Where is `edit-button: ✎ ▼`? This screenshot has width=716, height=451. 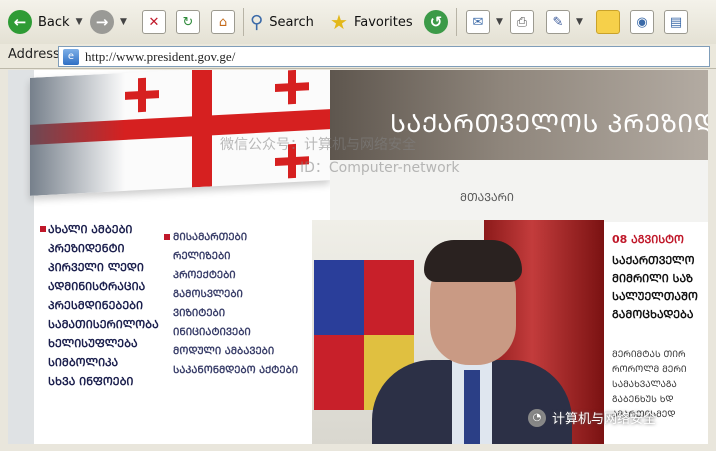
edit-button: ✎ ▼ is located at coordinates (564, 22).